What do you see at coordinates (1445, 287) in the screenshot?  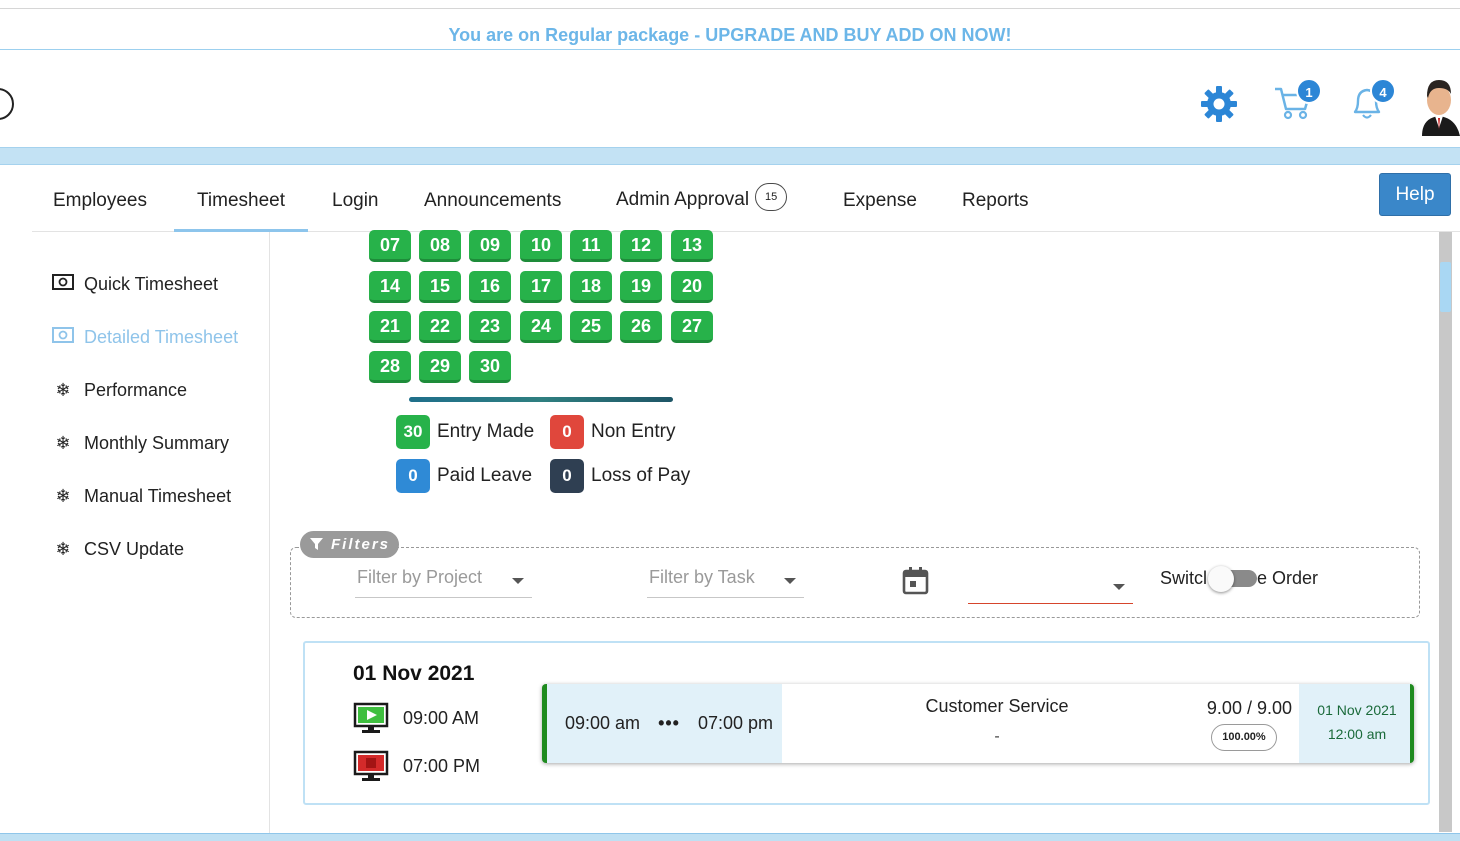 I see `scrollbar-thumb` at bounding box center [1445, 287].